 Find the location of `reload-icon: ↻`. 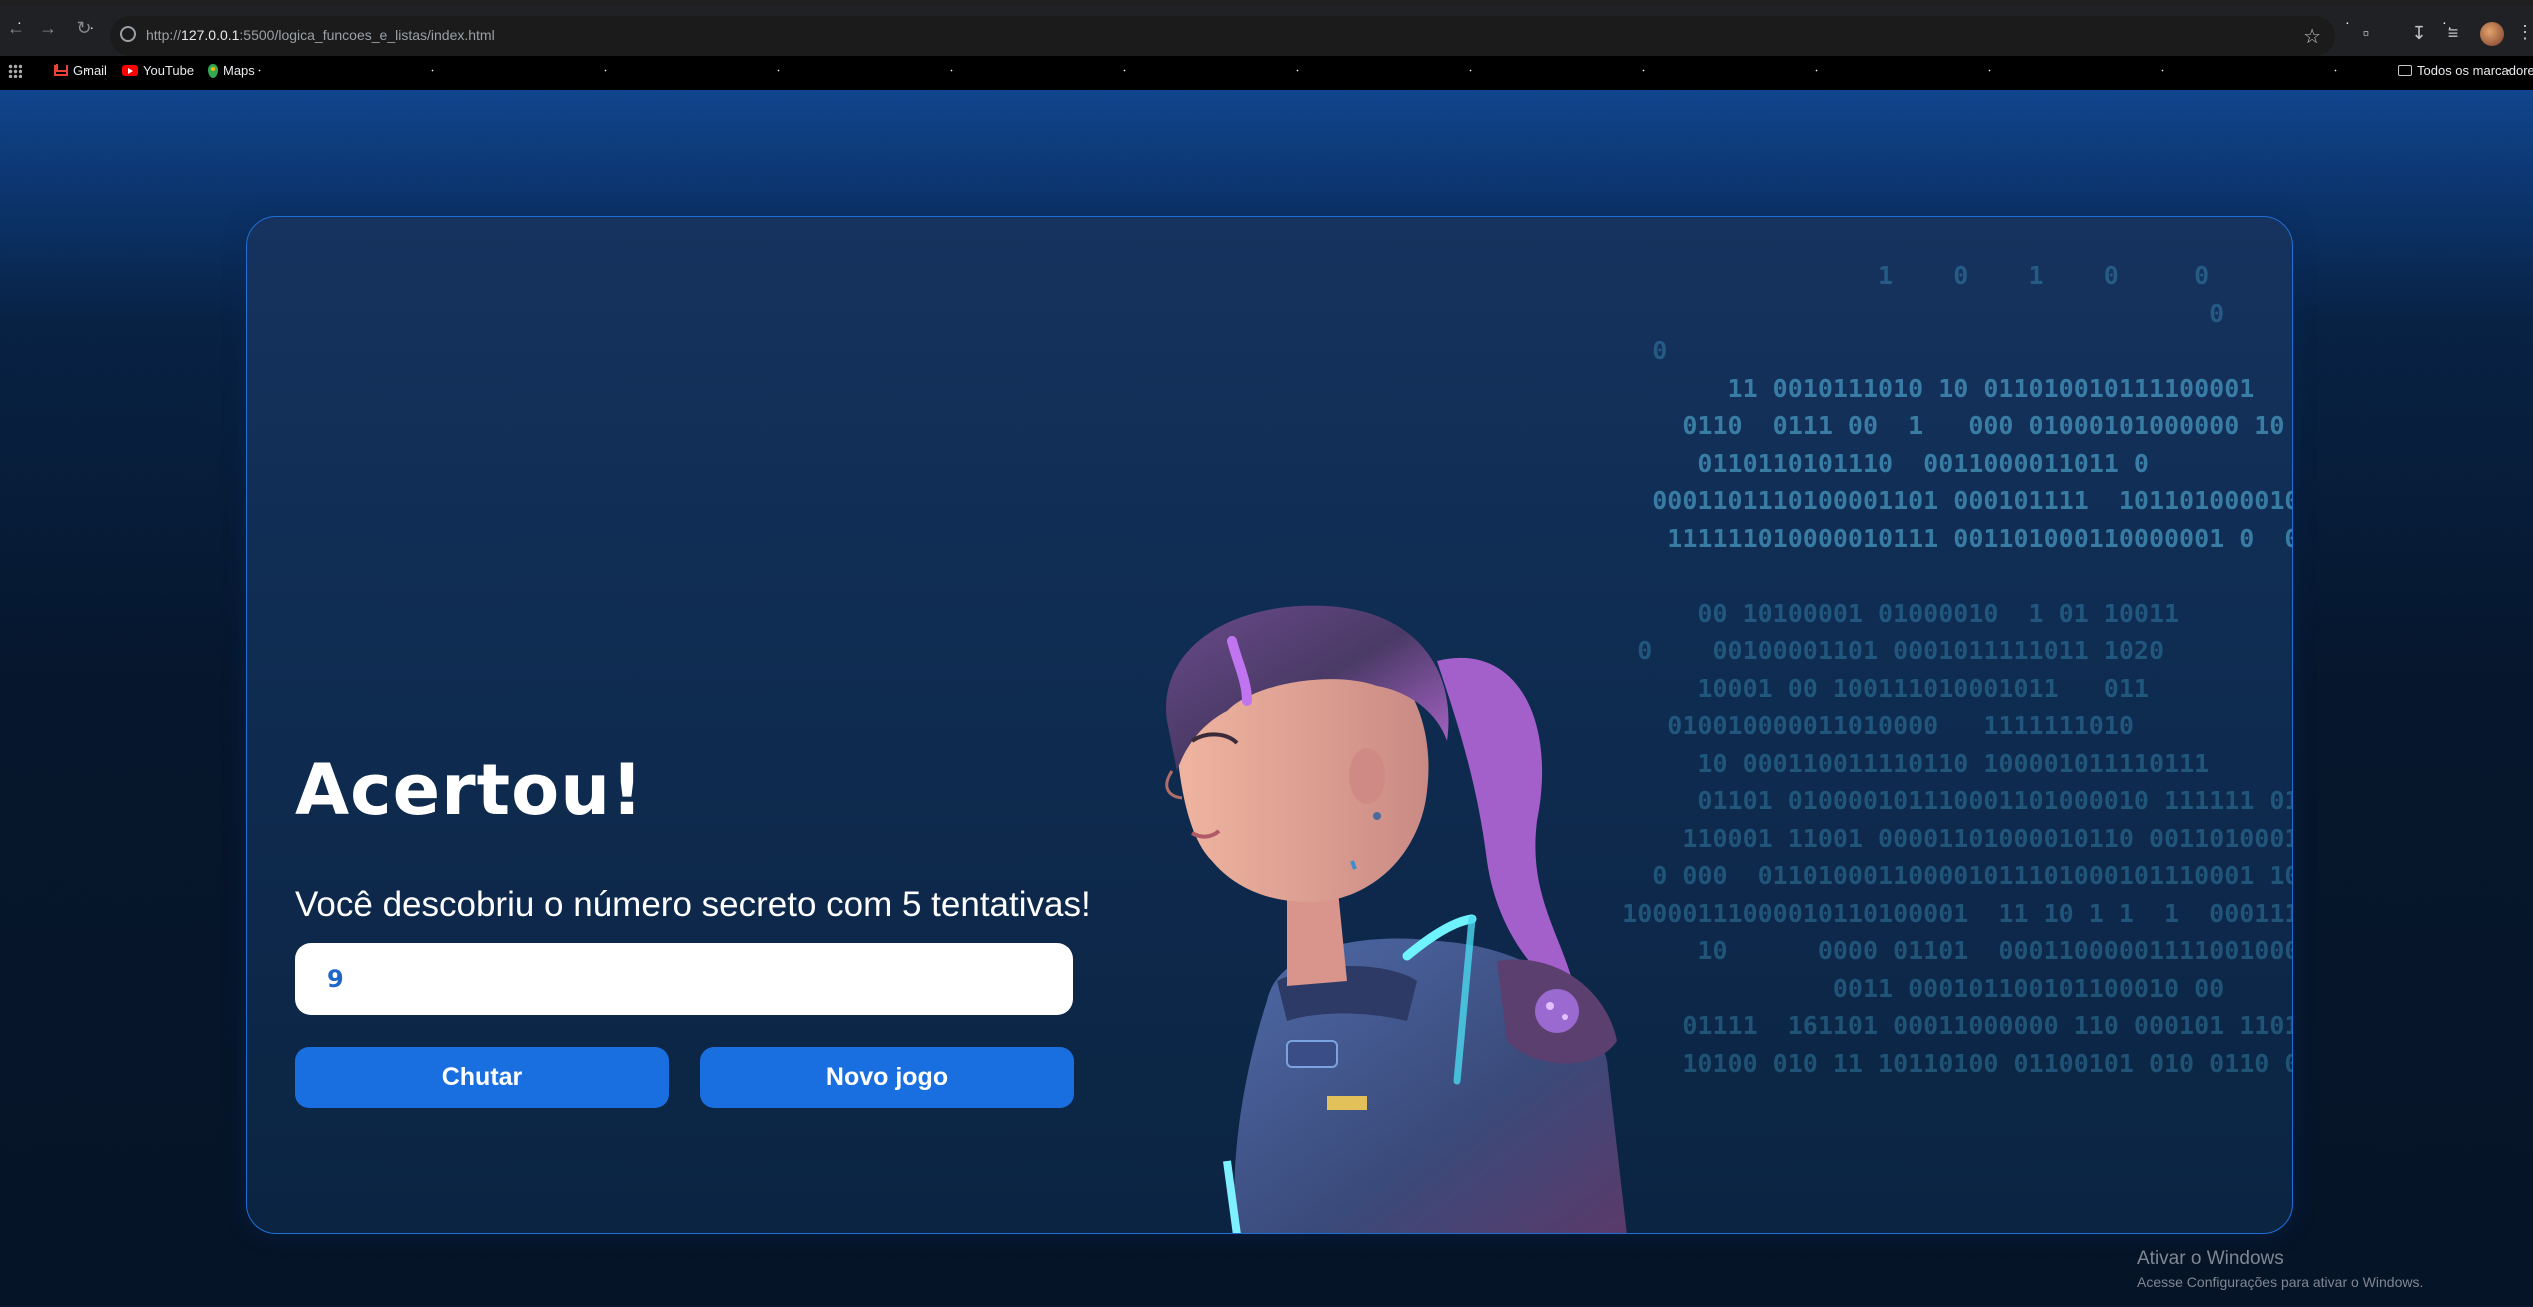

reload-icon: ↻ is located at coordinates (84, 28).